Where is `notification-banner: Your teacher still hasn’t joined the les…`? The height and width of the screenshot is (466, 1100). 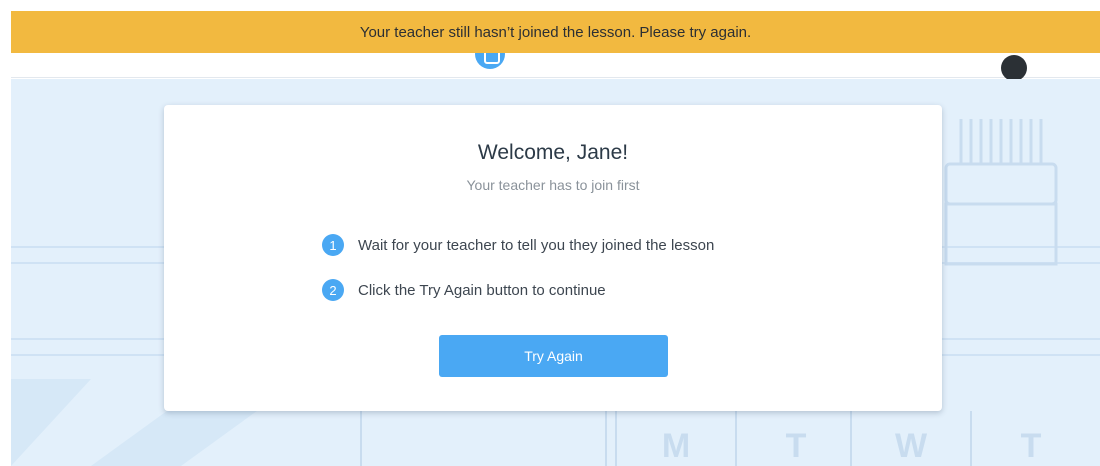 notification-banner: Your teacher still hasn’t joined the les… is located at coordinates (555, 32).